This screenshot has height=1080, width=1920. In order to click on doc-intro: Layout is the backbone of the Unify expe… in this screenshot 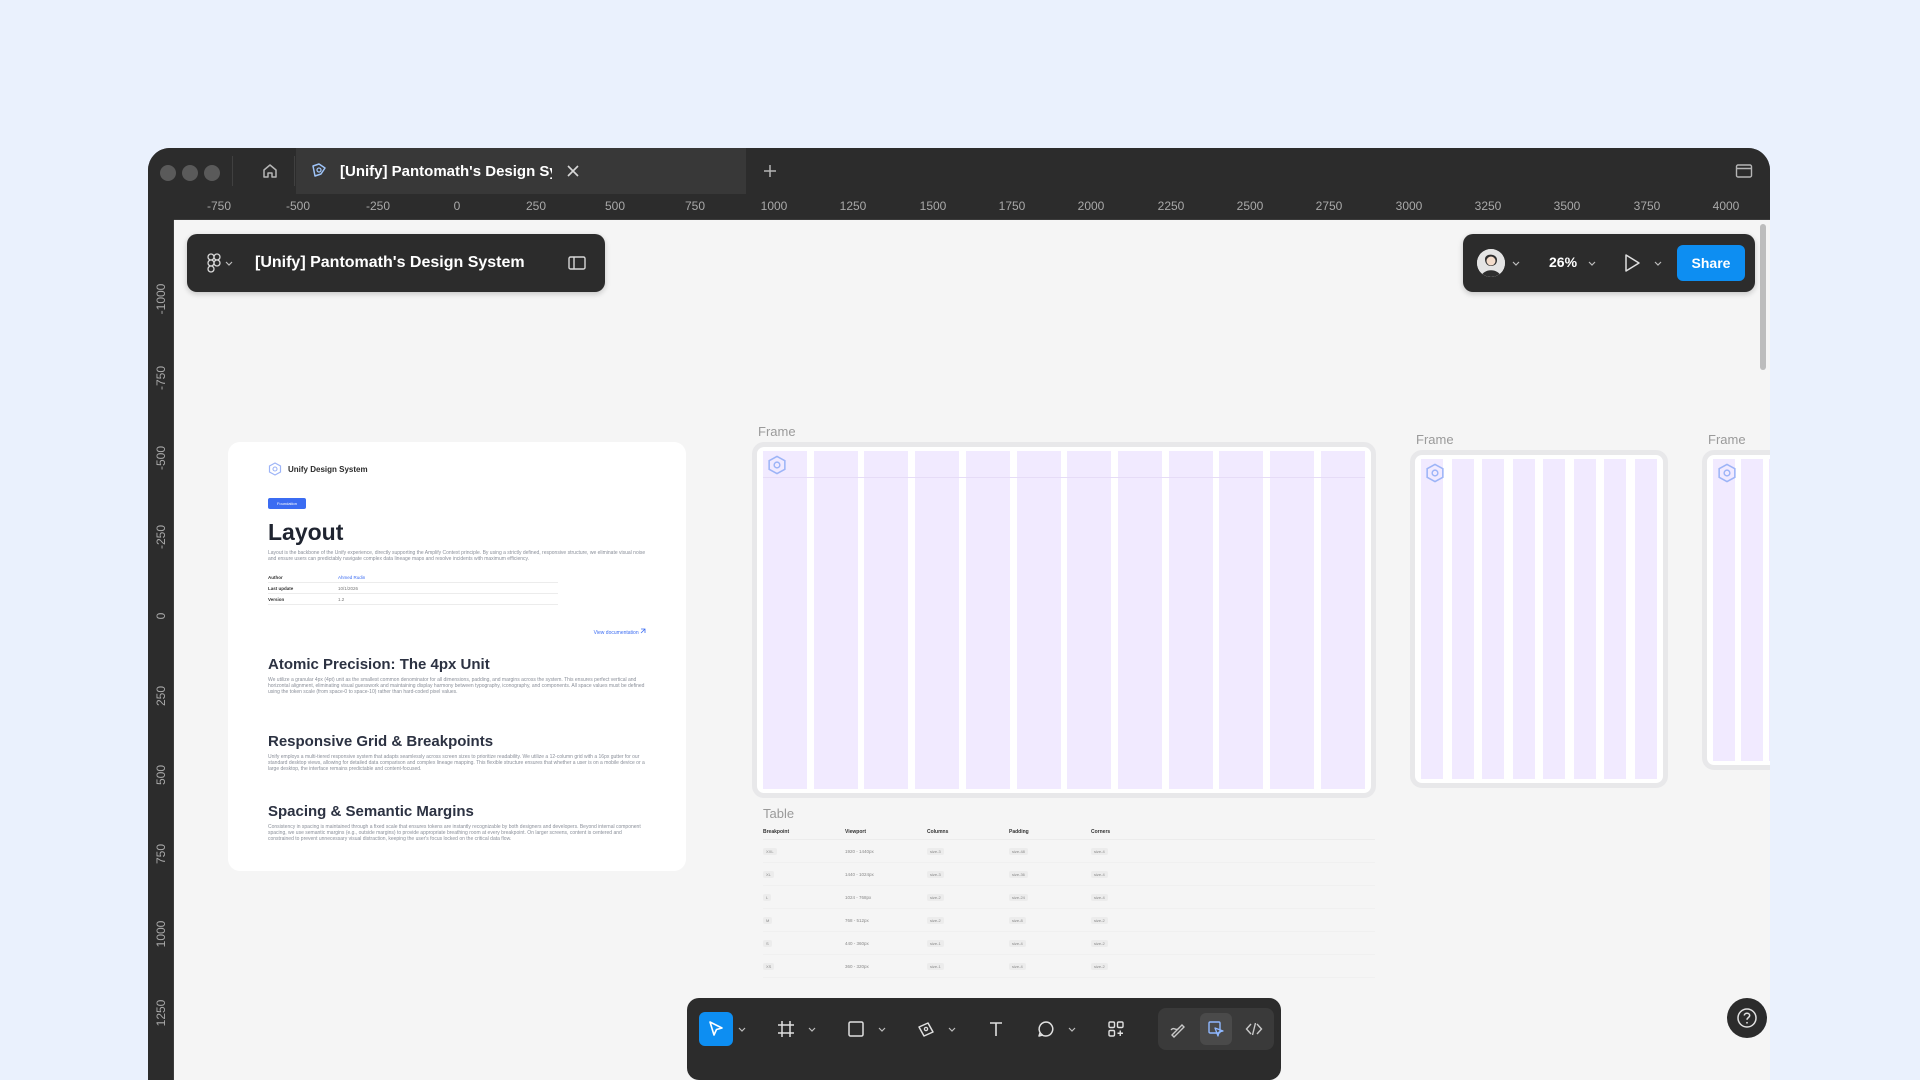, I will do `click(457, 556)`.